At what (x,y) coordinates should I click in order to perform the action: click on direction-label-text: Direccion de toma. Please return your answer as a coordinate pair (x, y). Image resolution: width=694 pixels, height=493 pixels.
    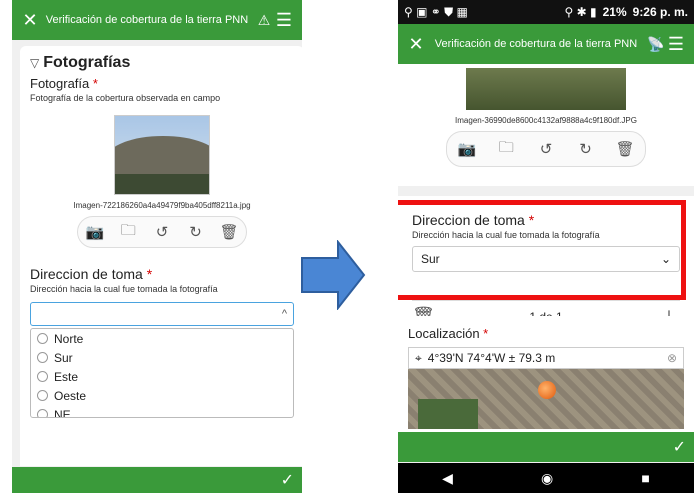
    Looking at the image, I should click on (86, 274).